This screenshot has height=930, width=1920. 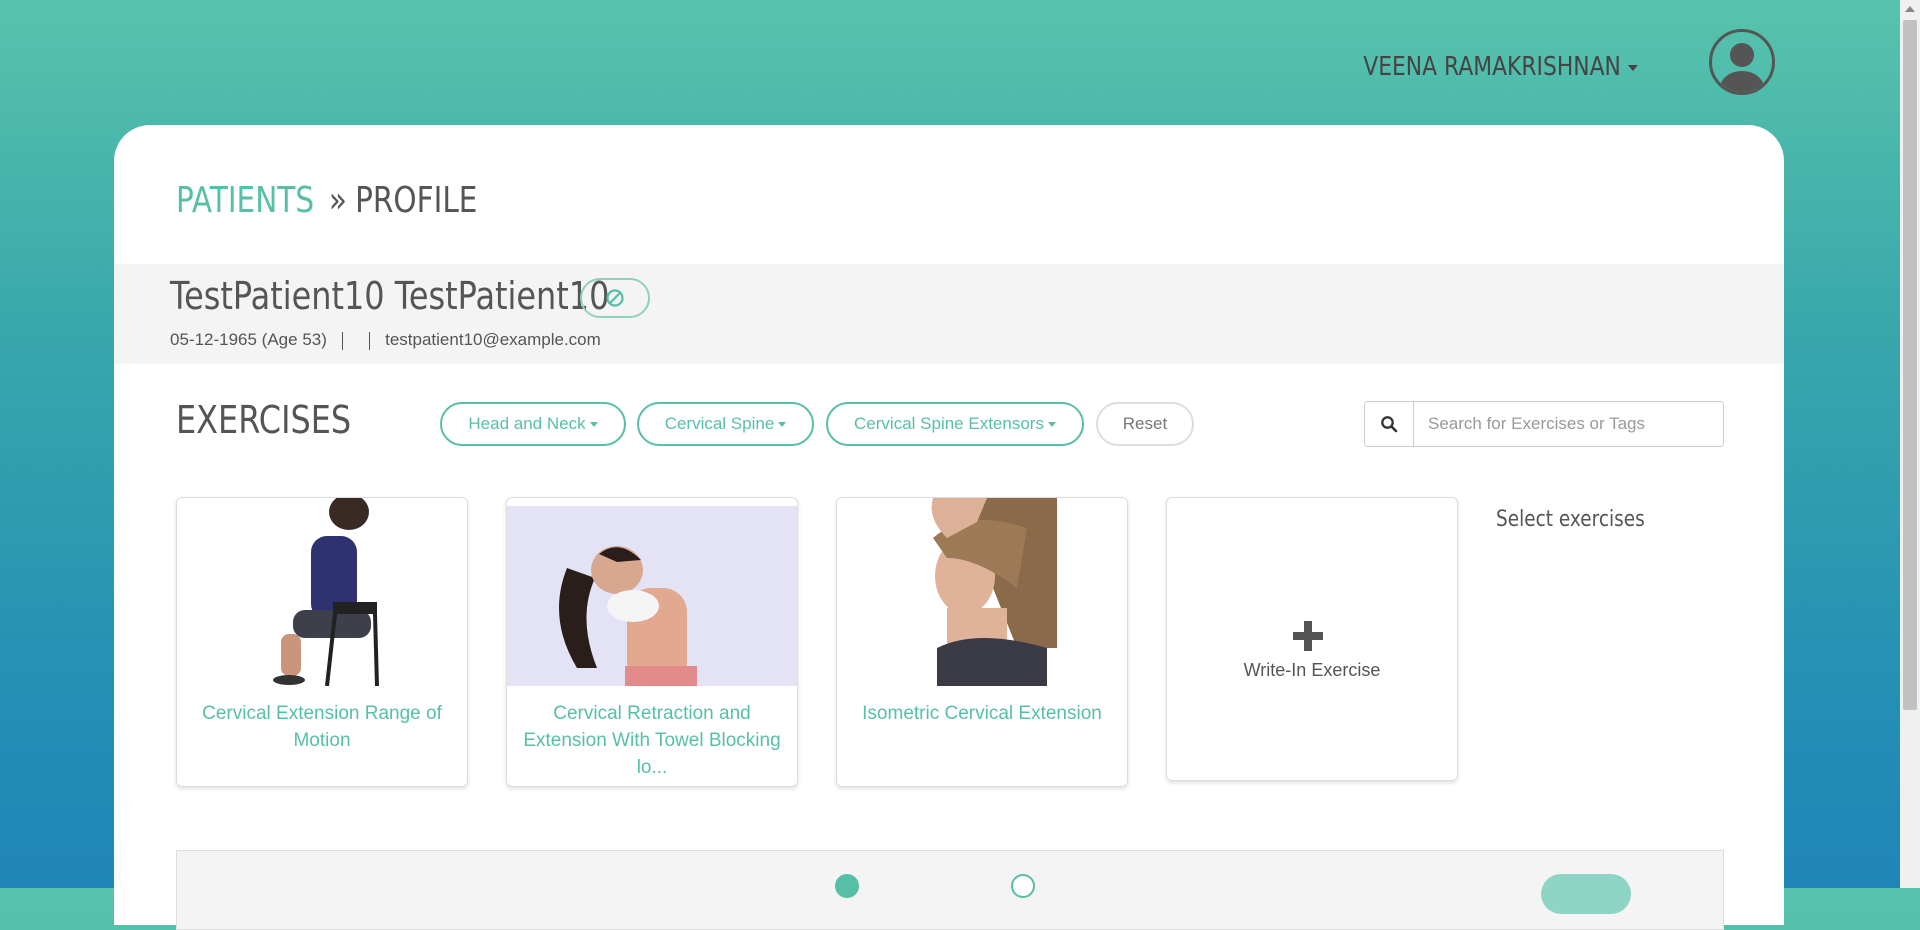 What do you see at coordinates (1910, 365) in the screenshot?
I see `scrollbar-thumb` at bounding box center [1910, 365].